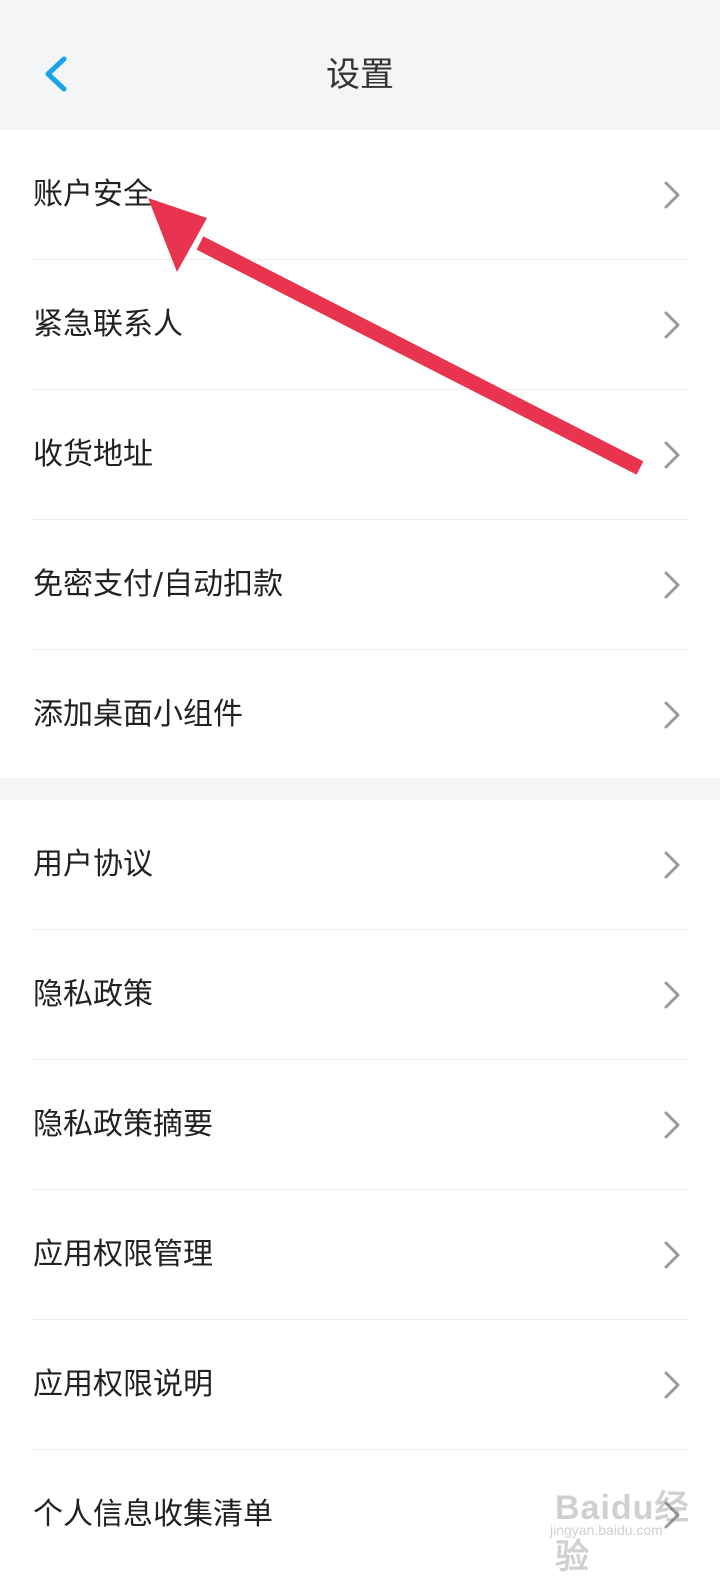 The image size is (720, 1580). I want to click on settings-item-label: 隐私政策摘要, so click(123, 1124).